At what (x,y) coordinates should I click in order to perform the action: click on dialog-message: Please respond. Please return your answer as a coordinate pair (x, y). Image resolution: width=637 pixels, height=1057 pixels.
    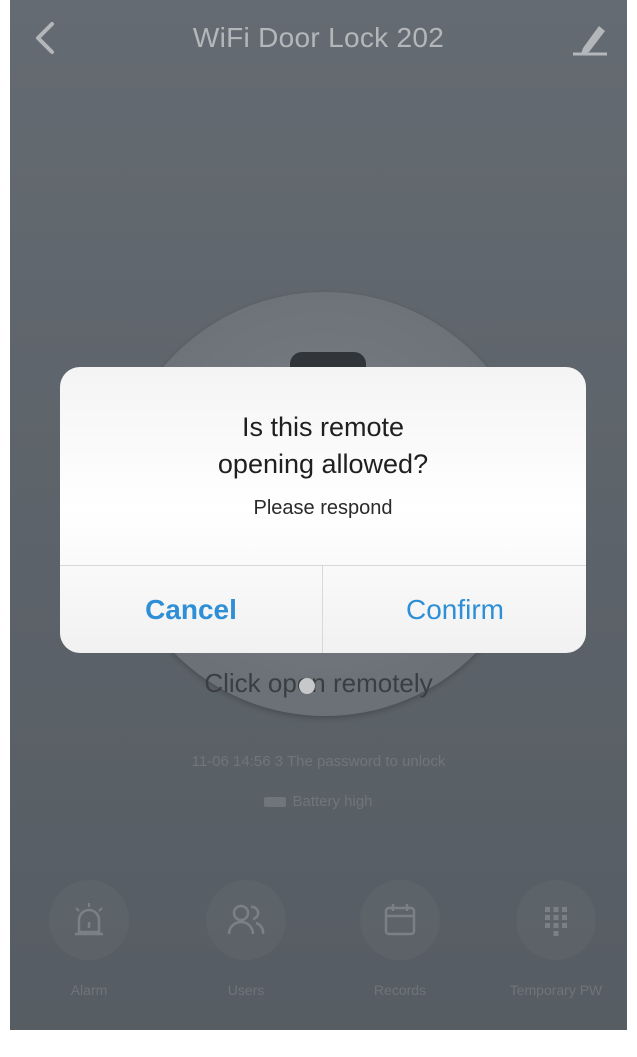
    Looking at the image, I should click on (323, 508).